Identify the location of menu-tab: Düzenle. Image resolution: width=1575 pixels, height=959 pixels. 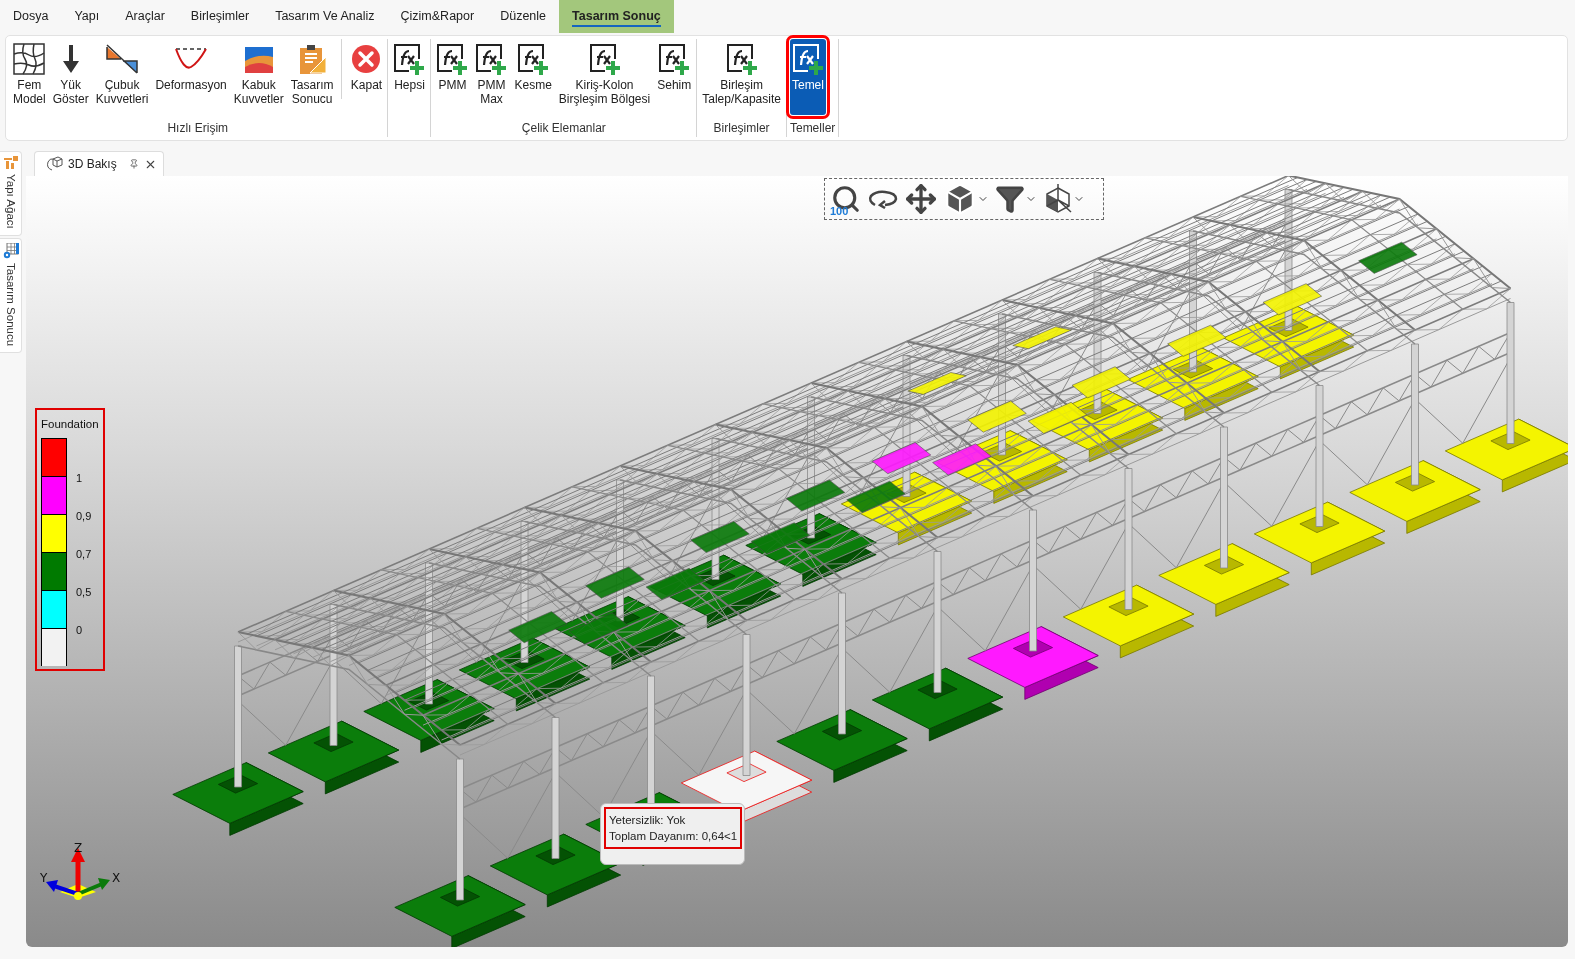
(523, 16).